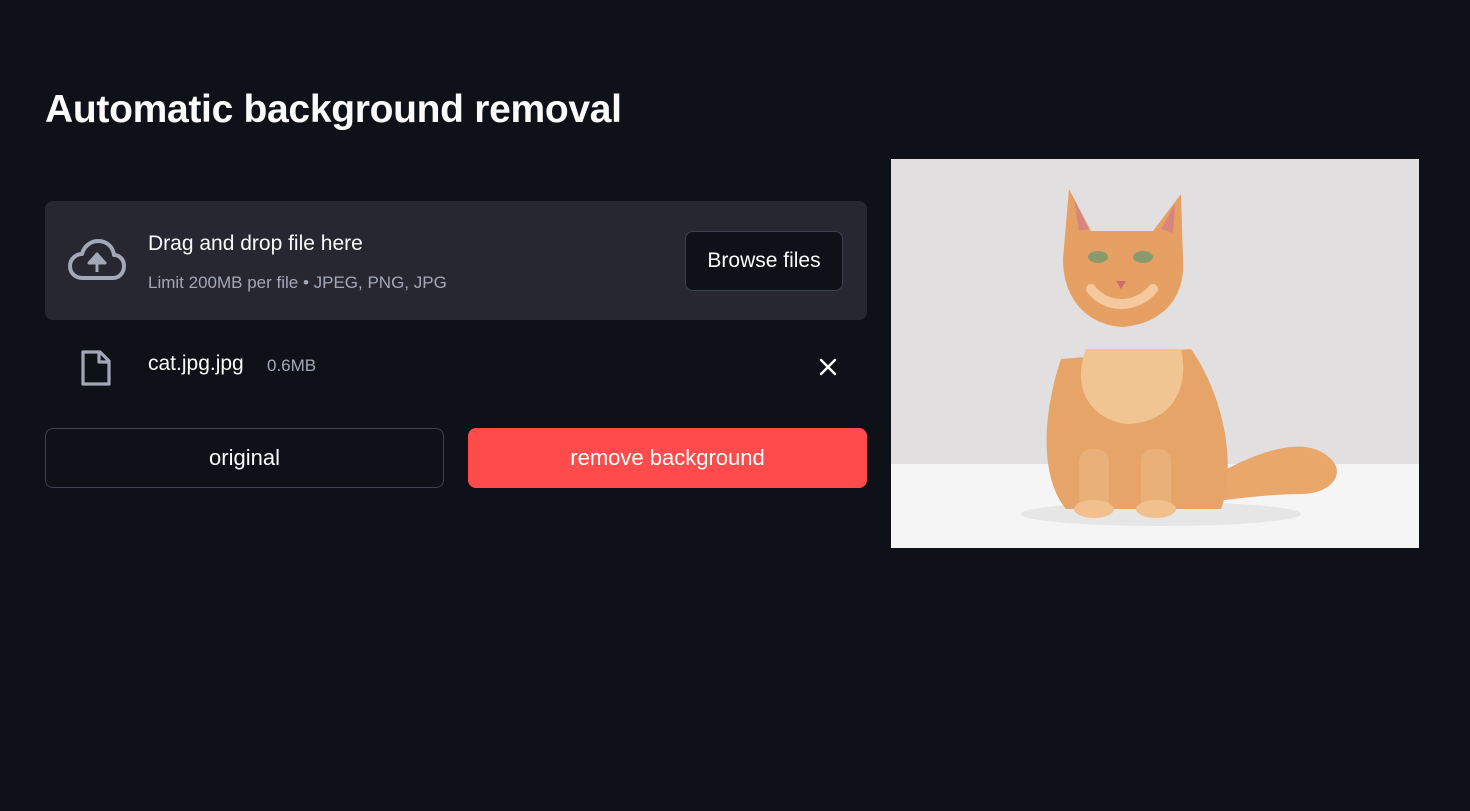  I want to click on page-title: Automatic background removal, so click(333, 109).